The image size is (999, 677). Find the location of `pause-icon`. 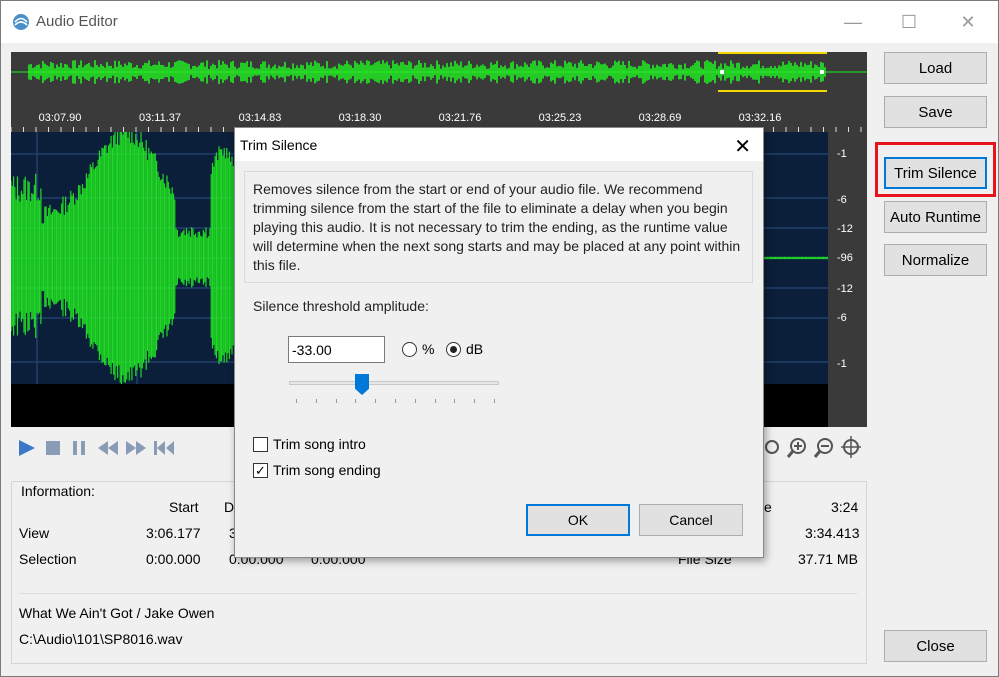

pause-icon is located at coordinates (79, 448).